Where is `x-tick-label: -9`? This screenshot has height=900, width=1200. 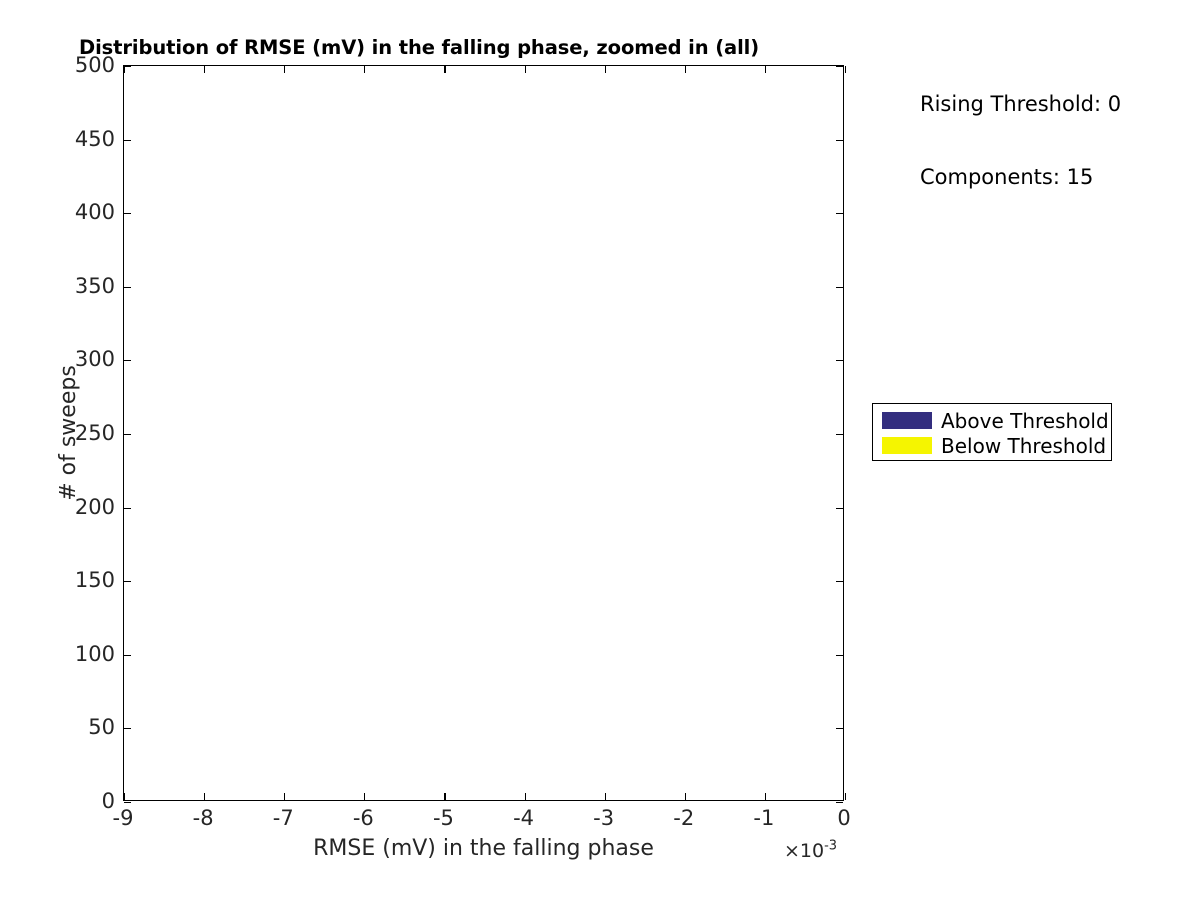 x-tick-label: -9 is located at coordinates (123, 818).